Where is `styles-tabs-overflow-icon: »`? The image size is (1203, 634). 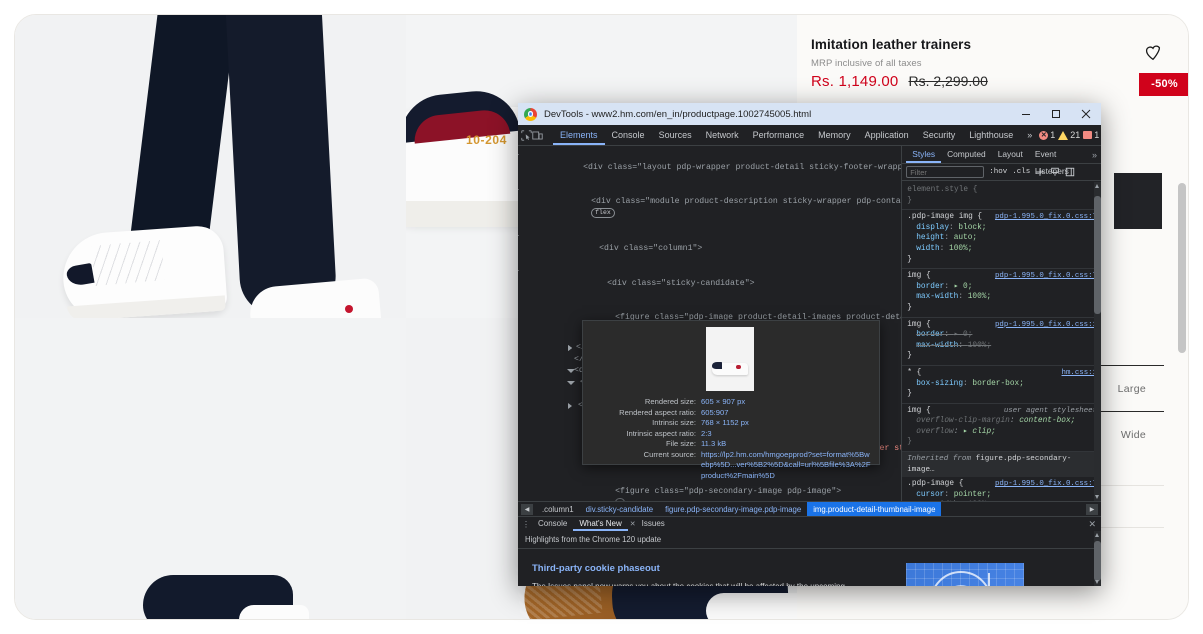
styles-tabs-overflow-icon: » is located at coordinates (1096, 155).